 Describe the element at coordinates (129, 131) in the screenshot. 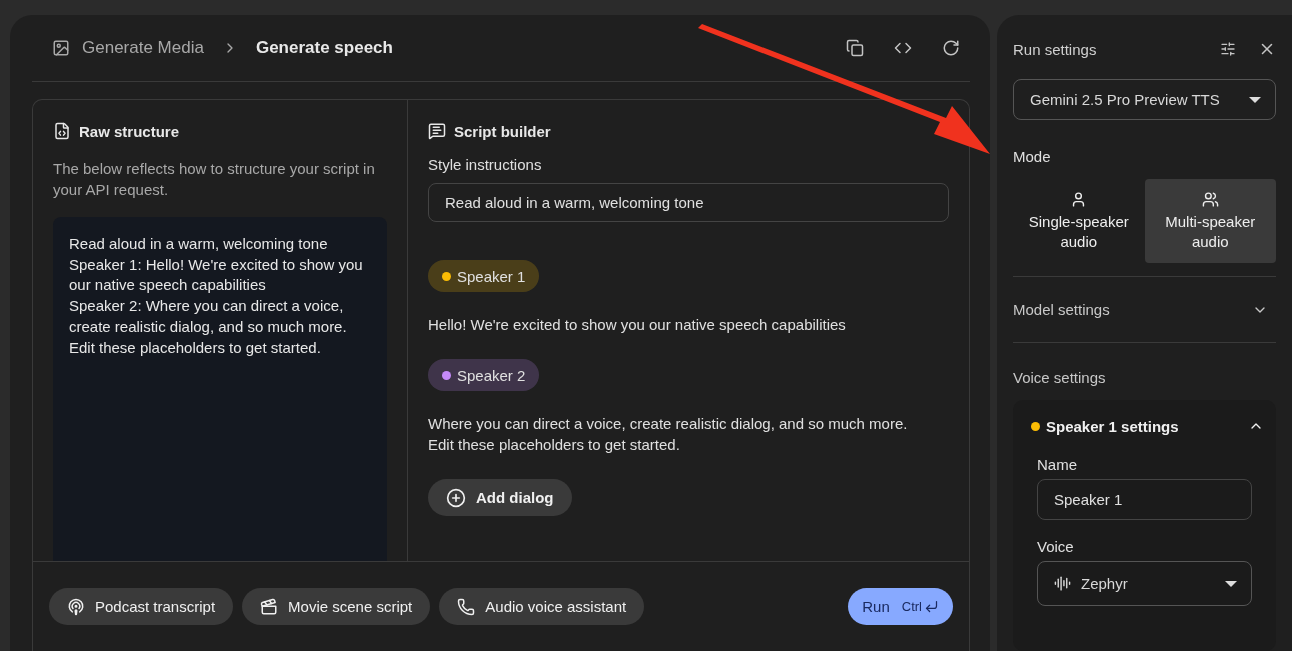

I see `section-title: Raw structure` at that location.